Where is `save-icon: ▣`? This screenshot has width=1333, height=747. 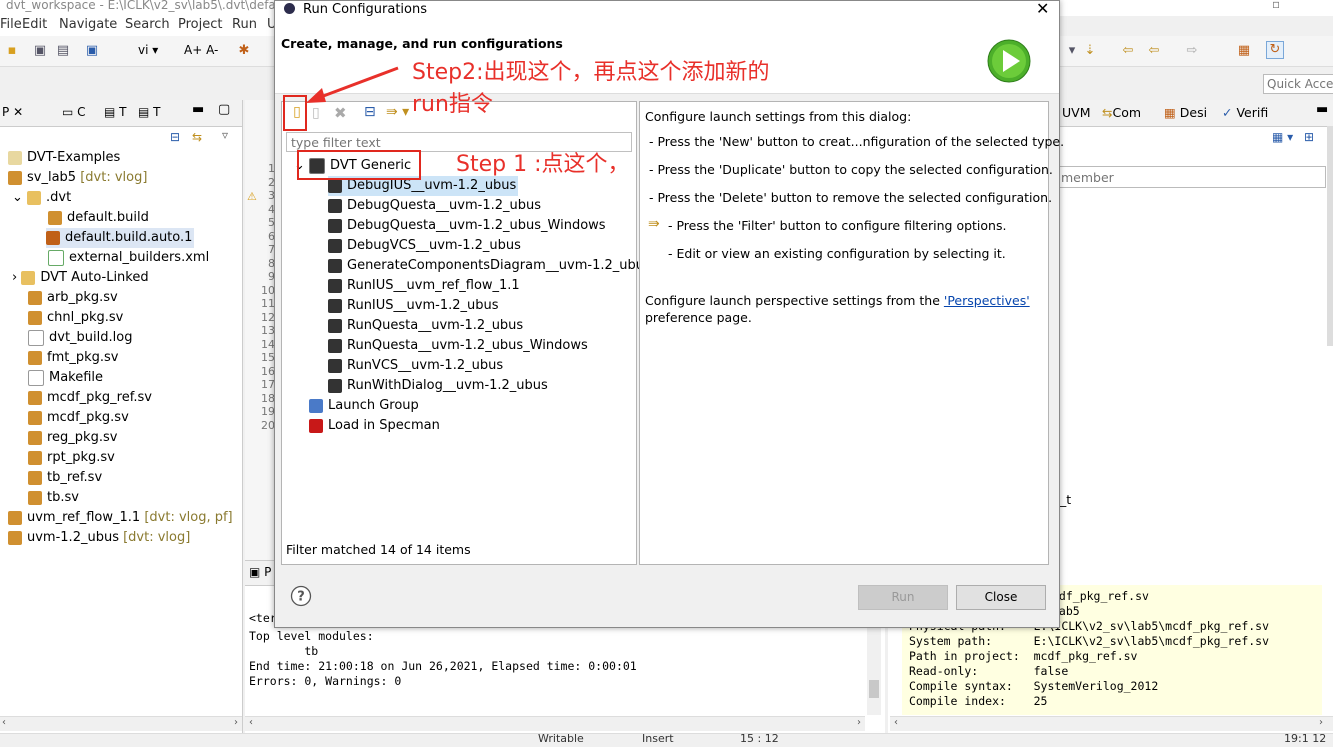 save-icon: ▣ is located at coordinates (40, 51).